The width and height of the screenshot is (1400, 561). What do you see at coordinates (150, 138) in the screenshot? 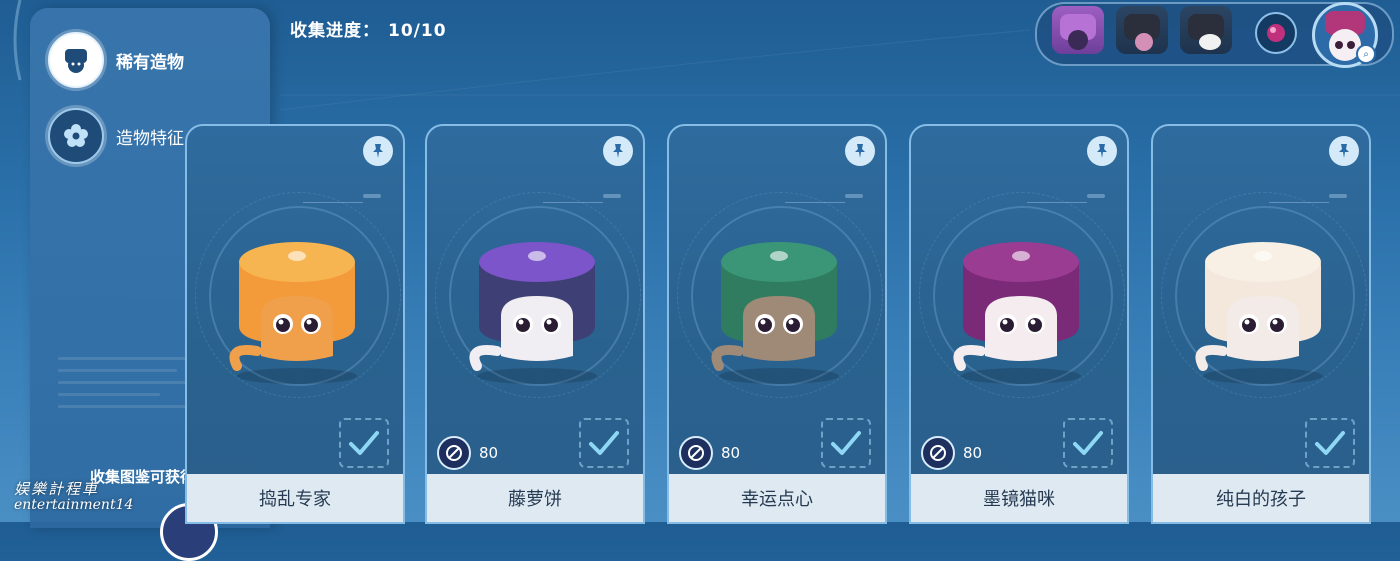
I see `sidebar-item-label: 造物特征` at bounding box center [150, 138].